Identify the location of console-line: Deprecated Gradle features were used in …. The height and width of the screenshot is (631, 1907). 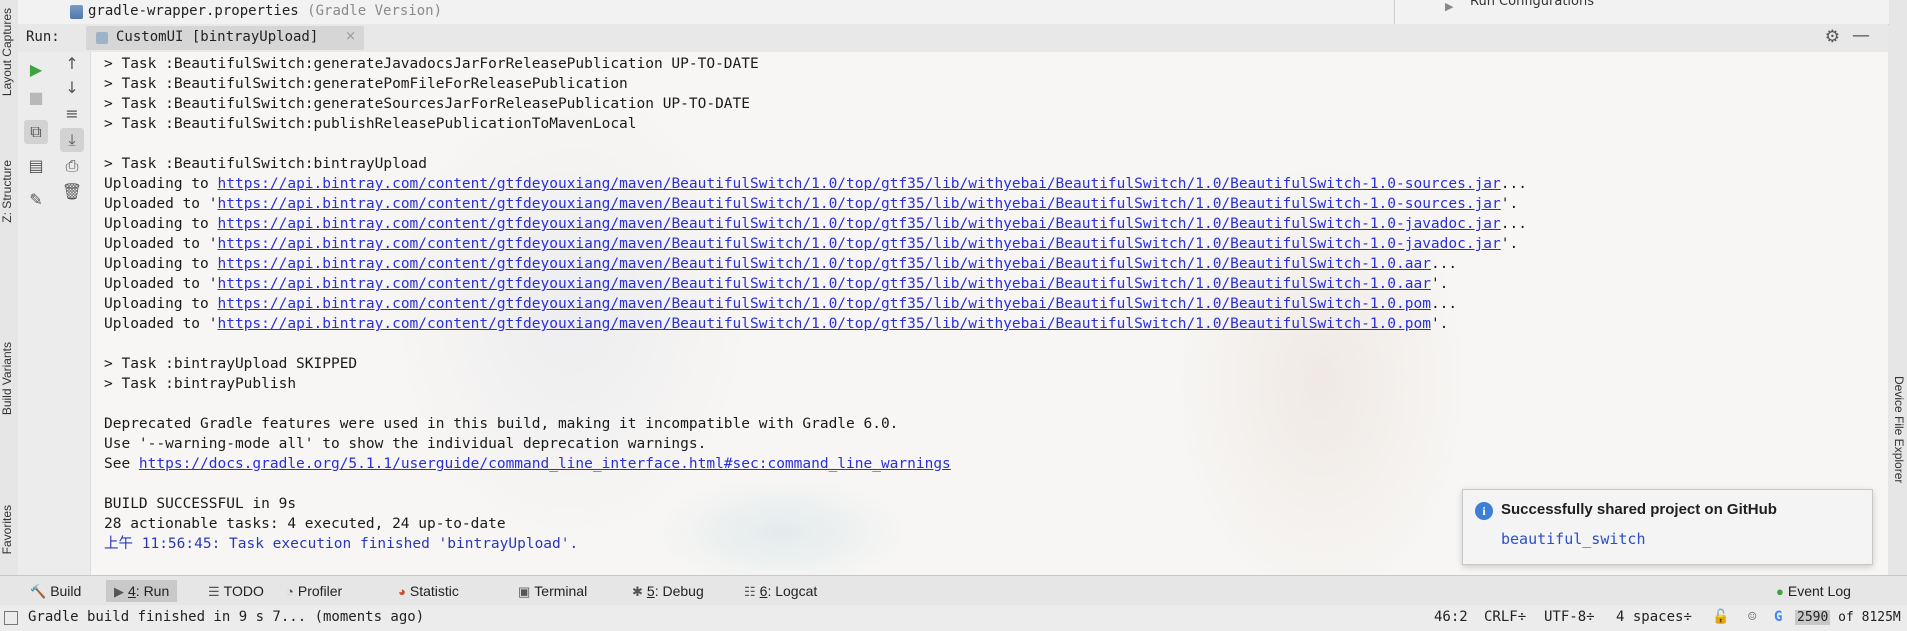
(501, 424).